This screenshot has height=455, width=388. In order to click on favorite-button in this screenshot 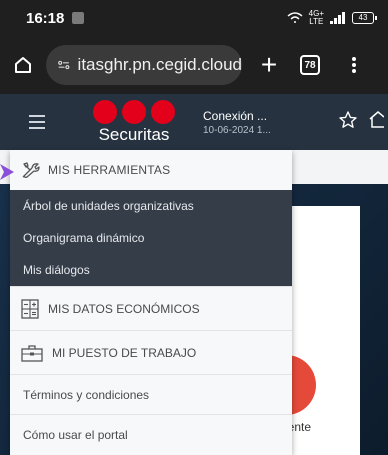, I will do `click(348, 122)`.